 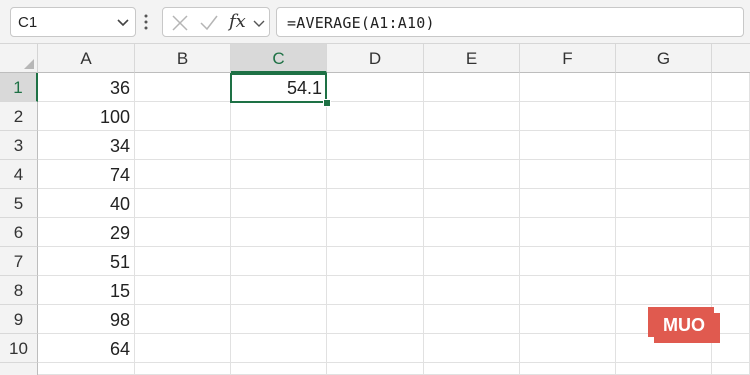 What do you see at coordinates (279, 203) in the screenshot?
I see `cell-c5` at bounding box center [279, 203].